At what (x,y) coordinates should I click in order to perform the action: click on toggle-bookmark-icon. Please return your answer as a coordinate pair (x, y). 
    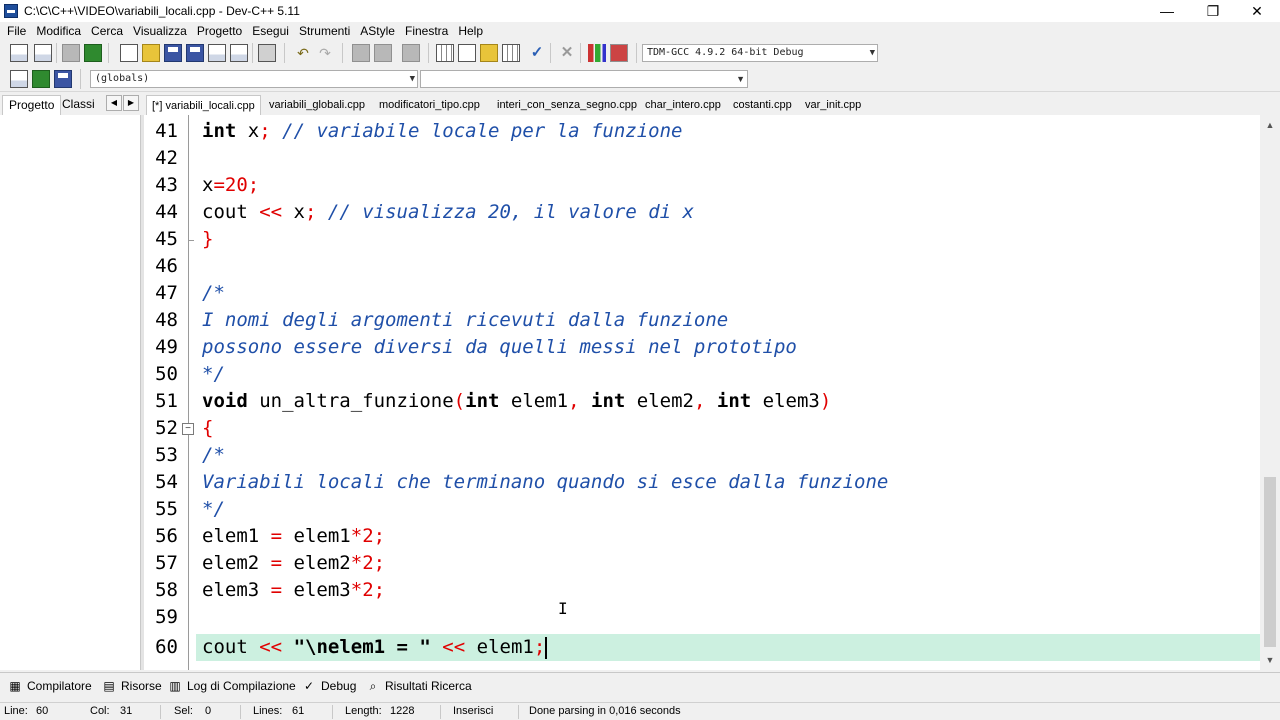
    Looking at the image, I should click on (411, 53).